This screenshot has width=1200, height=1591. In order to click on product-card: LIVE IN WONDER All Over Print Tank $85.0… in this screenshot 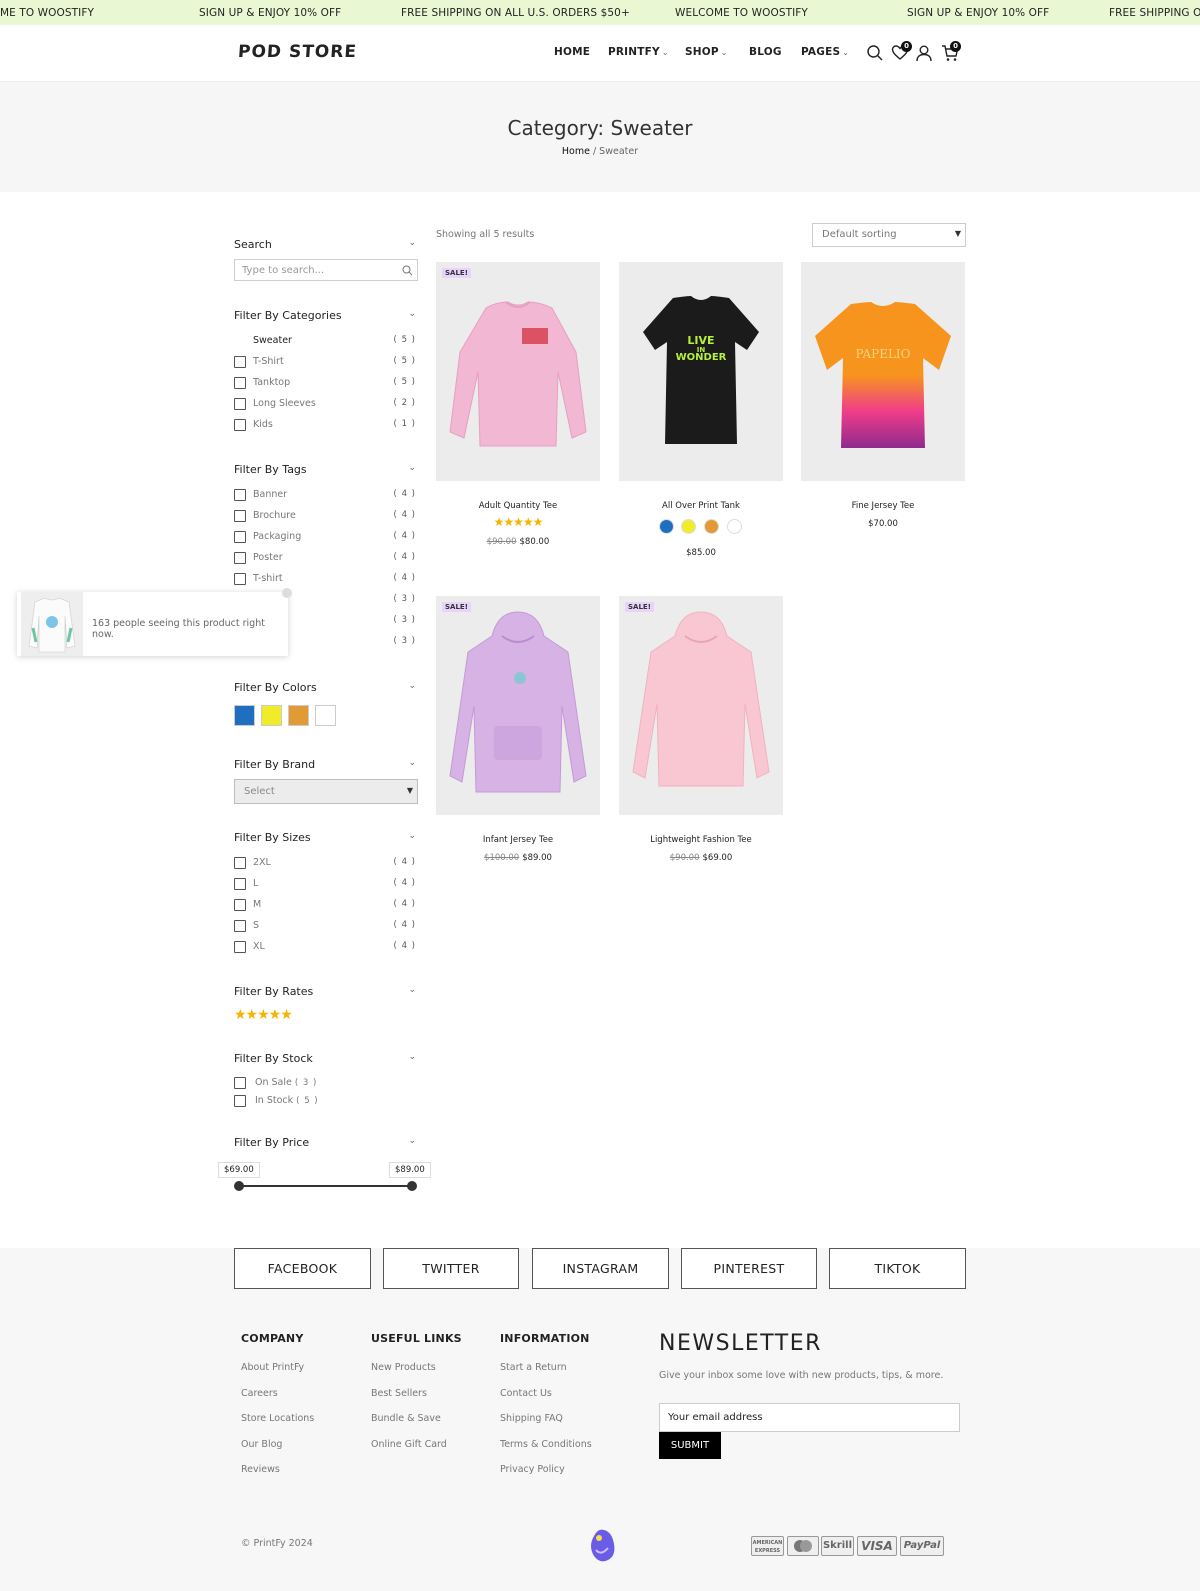, I will do `click(701, 412)`.